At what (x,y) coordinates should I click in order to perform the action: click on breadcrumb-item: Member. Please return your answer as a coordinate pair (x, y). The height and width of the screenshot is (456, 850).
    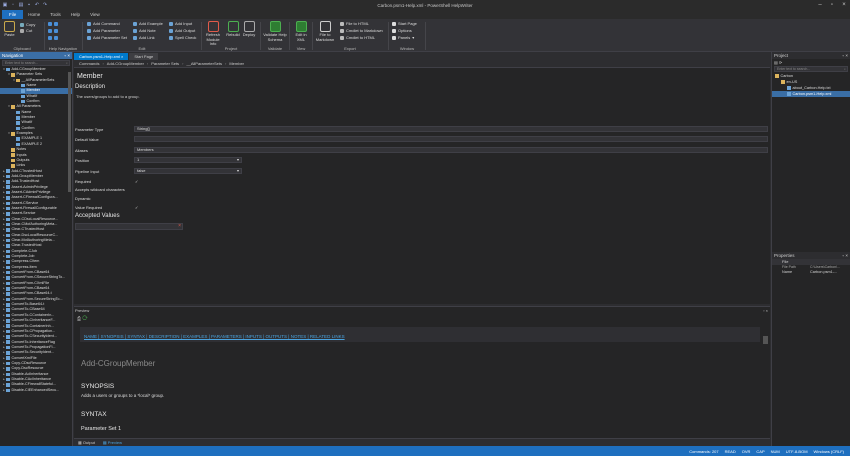
    Looking at the image, I should click on (236, 63).